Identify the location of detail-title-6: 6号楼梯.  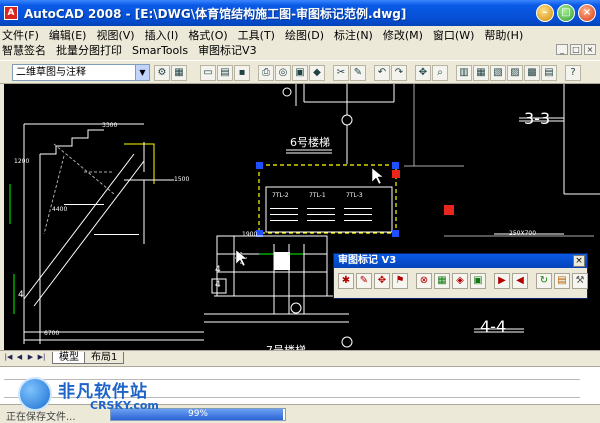
(310, 142).